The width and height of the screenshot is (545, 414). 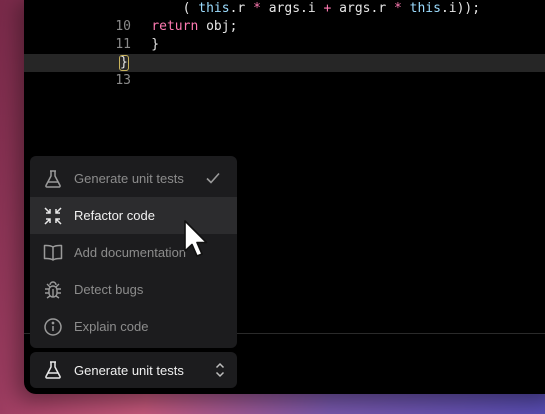 I want to click on menu-item-label: Explain code, so click(x=111, y=326).